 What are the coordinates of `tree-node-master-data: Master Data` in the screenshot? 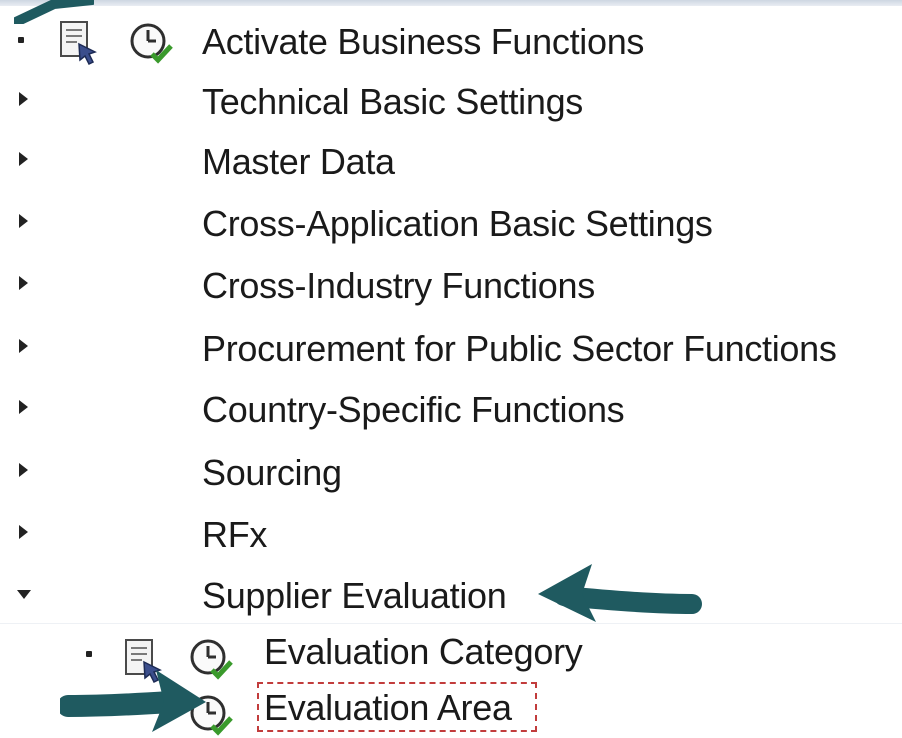 It's located at (451, 162).